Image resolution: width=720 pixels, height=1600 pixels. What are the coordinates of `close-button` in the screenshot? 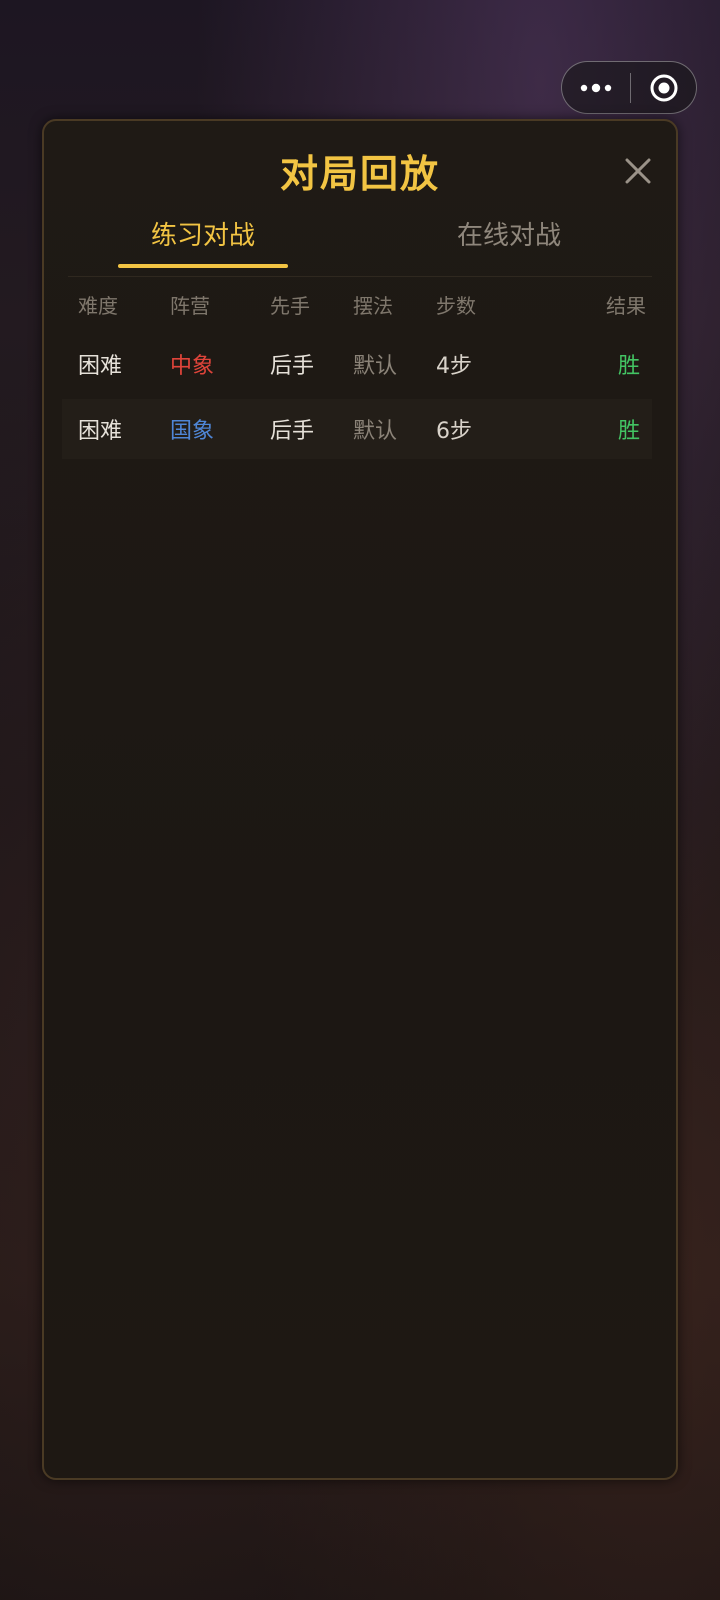 It's located at (638, 171).